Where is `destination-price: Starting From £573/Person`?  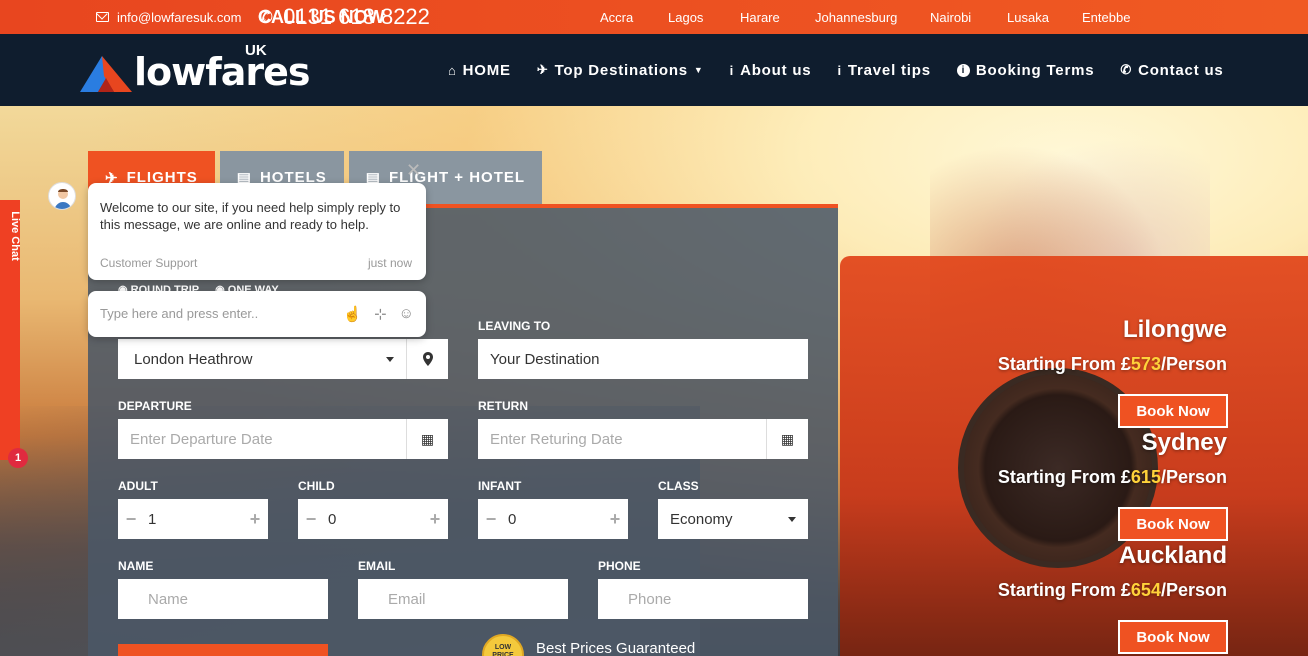
destination-price: Starting From £573/Person is located at coordinates (1112, 364).